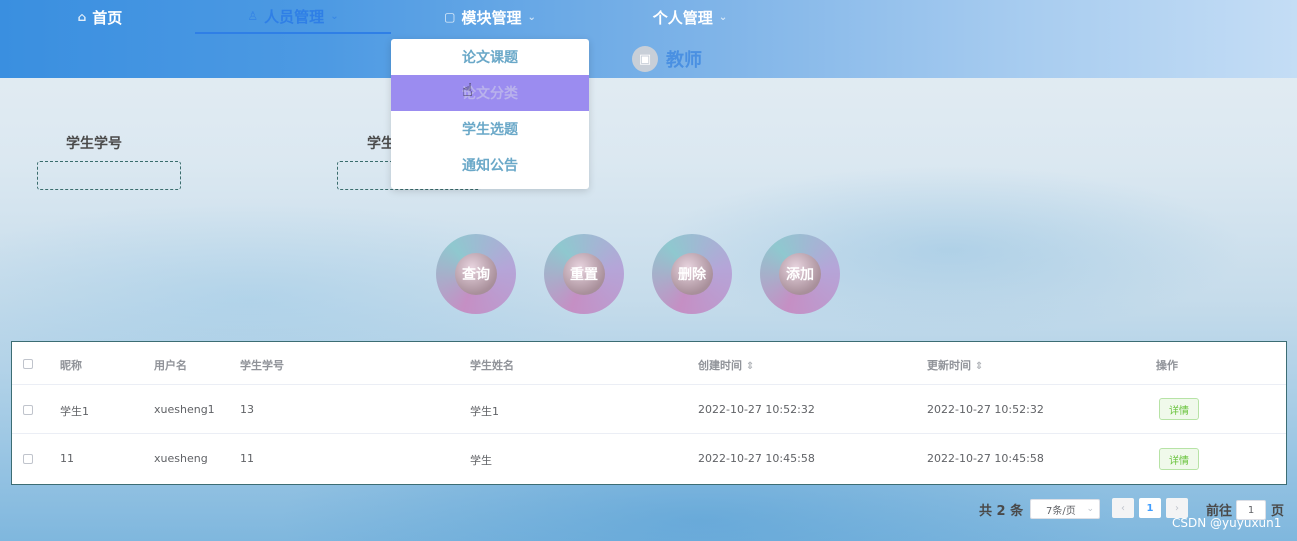 The image size is (1297, 541). Describe the element at coordinates (720, 365) in the screenshot. I see `col-created-label: 创建时间` at that location.